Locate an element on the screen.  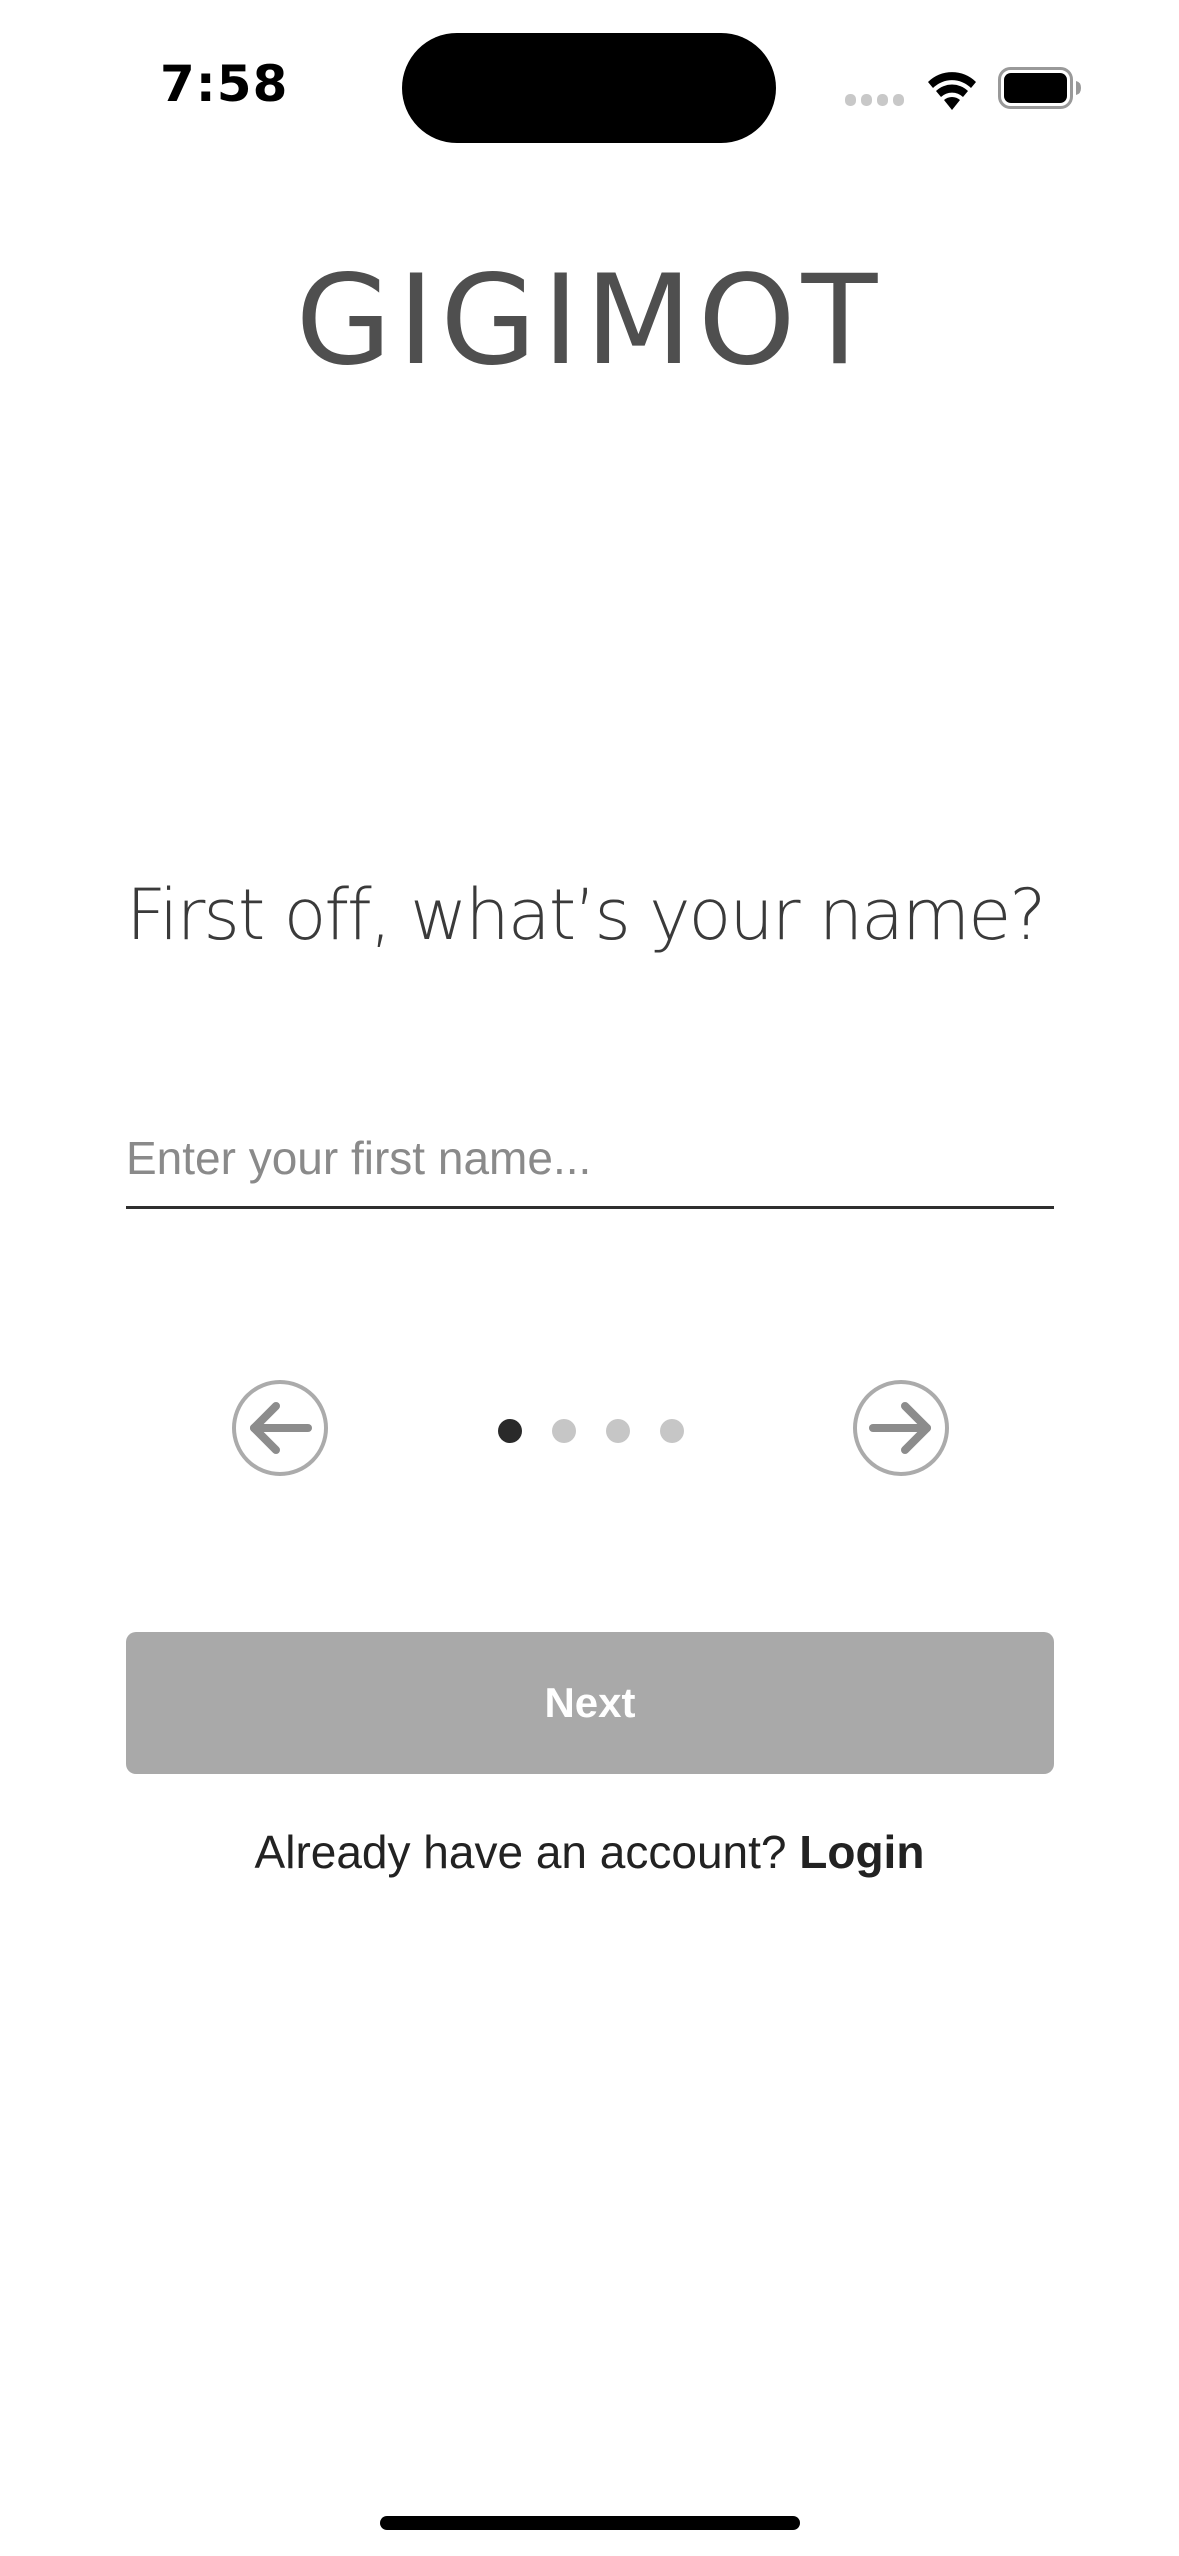
battery-icon is located at coordinates (1039, 88).